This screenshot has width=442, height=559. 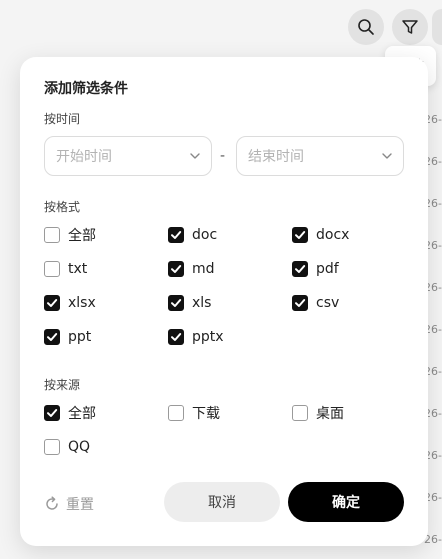 I want to click on format-option-xlsx: xlsx, so click(x=70, y=303).